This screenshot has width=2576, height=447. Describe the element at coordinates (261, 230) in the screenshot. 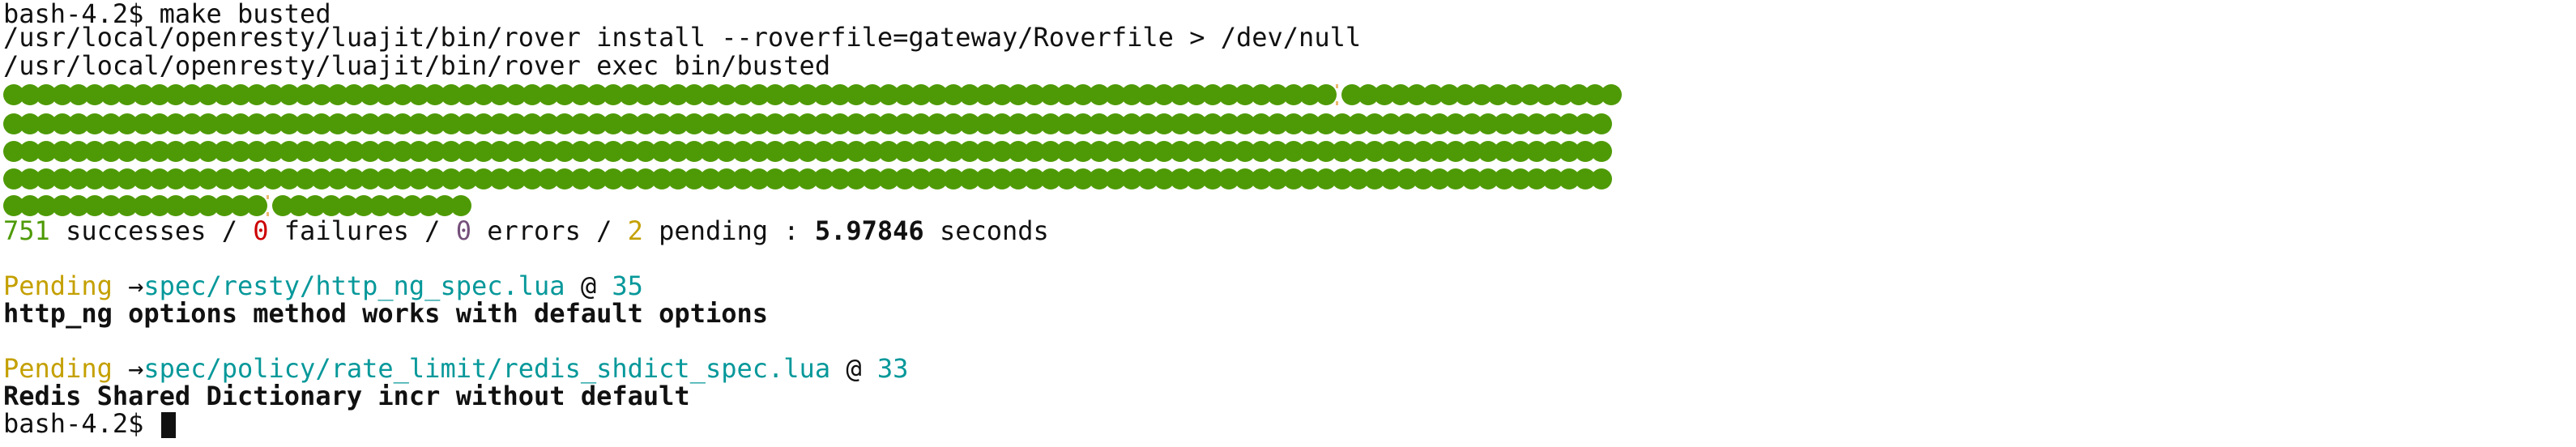

I see `failures-count: 0` at that location.